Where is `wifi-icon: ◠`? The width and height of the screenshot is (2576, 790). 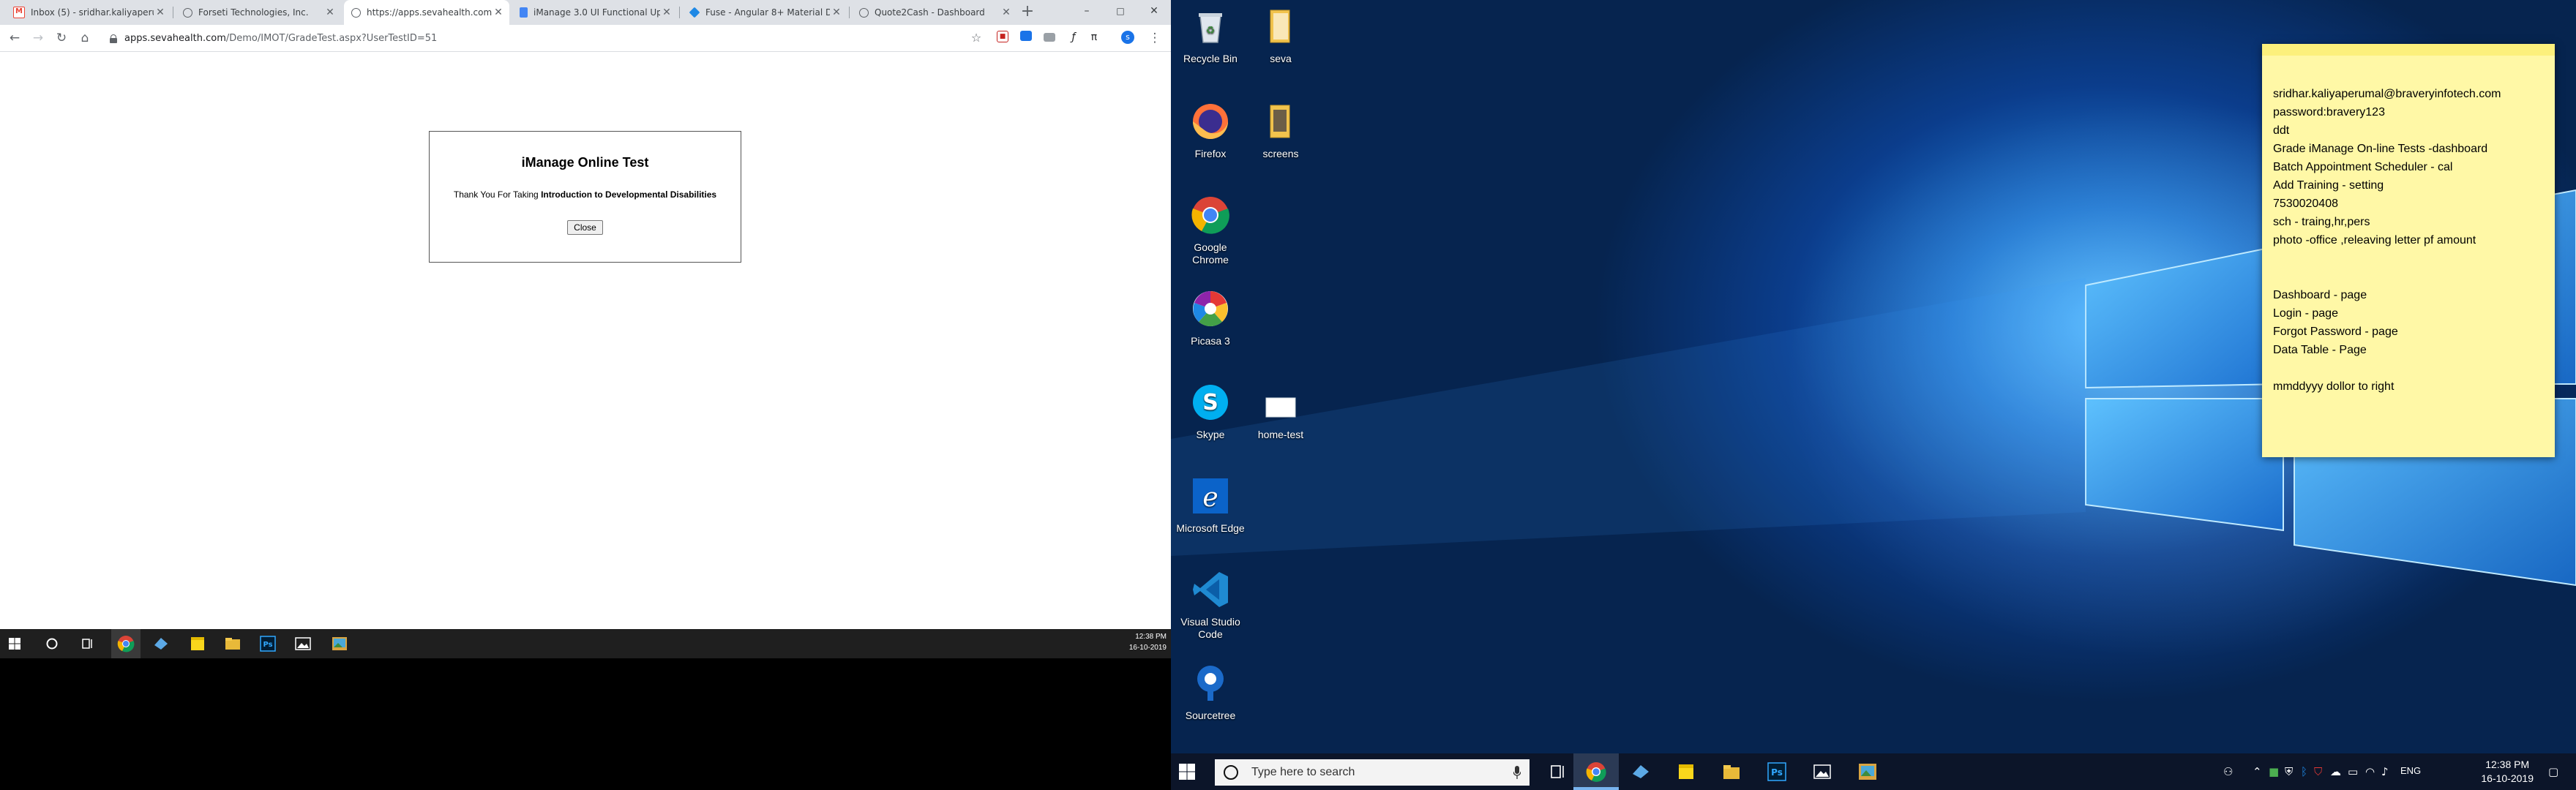
wifi-icon: ◠ is located at coordinates (2370, 772).